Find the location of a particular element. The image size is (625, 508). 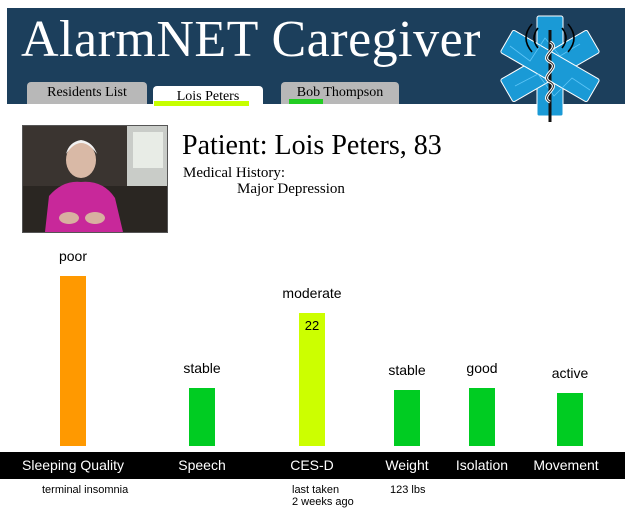

bar-value-label: 22 is located at coordinates (312, 325).